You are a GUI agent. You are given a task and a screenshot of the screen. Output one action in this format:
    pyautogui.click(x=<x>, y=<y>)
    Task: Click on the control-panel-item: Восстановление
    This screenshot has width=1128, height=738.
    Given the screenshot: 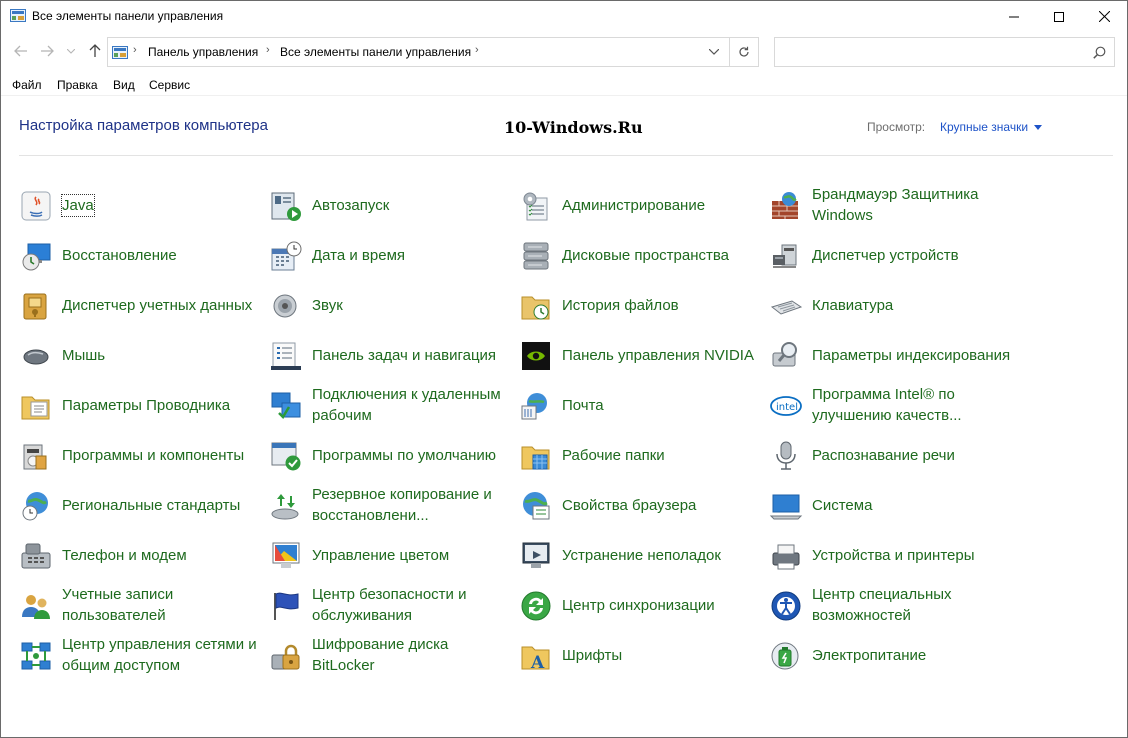 What is the action you would take?
    pyautogui.click(x=139, y=255)
    